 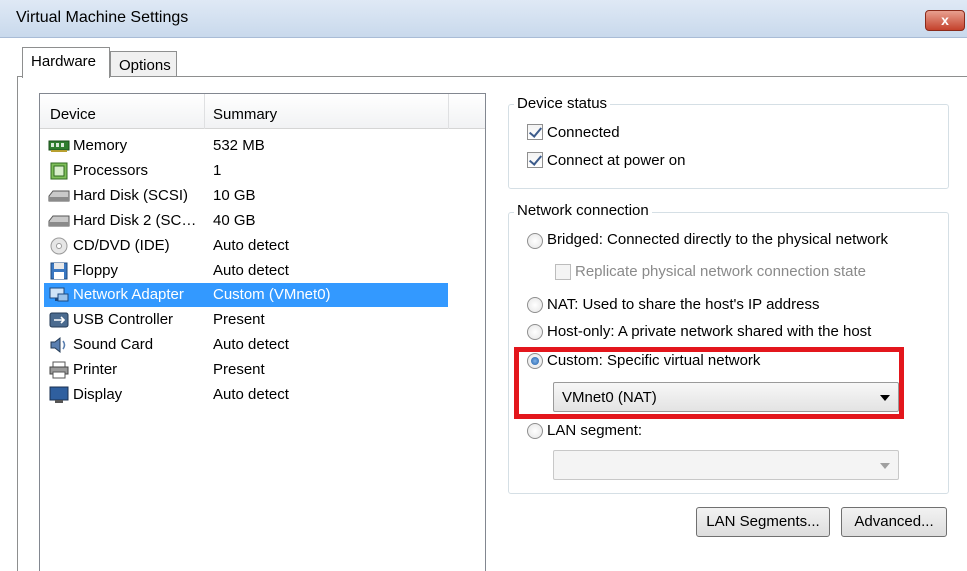 I want to click on connect-at-power-on-label: Connect at power on, so click(x=616, y=160).